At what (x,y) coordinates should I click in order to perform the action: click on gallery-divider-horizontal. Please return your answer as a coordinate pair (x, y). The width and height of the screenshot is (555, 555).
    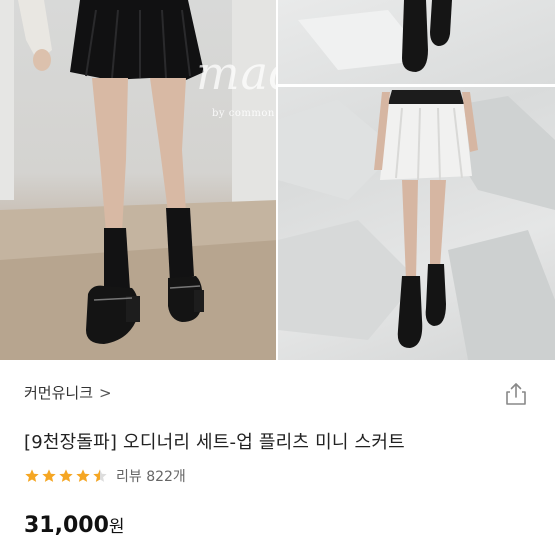
    Looking at the image, I should click on (416, 85).